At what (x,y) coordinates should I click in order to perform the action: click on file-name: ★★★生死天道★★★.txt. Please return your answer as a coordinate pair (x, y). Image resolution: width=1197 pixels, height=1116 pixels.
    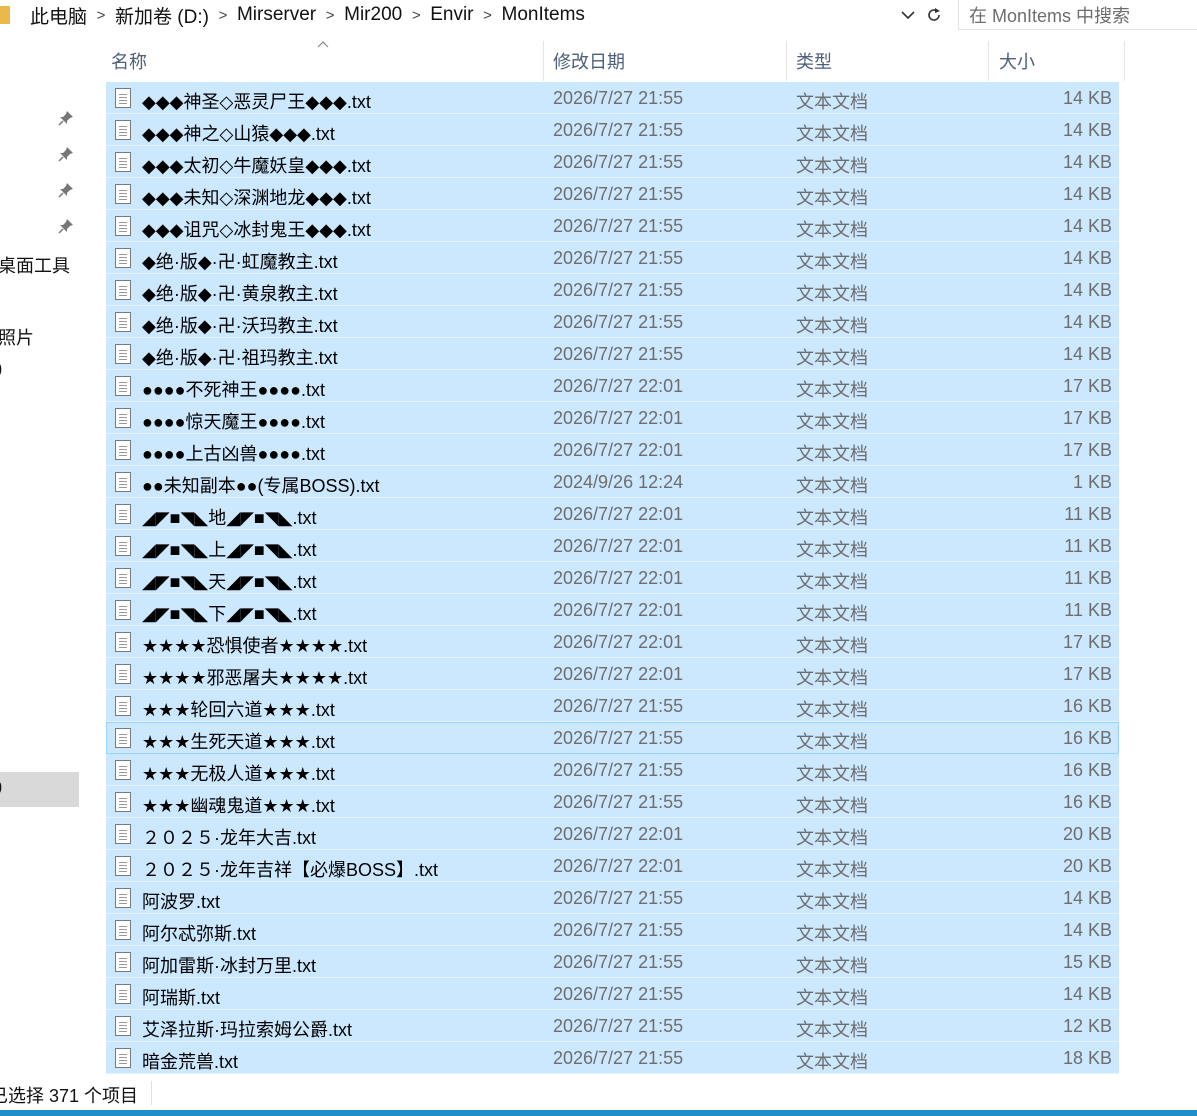
    Looking at the image, I should click on (238, 742).